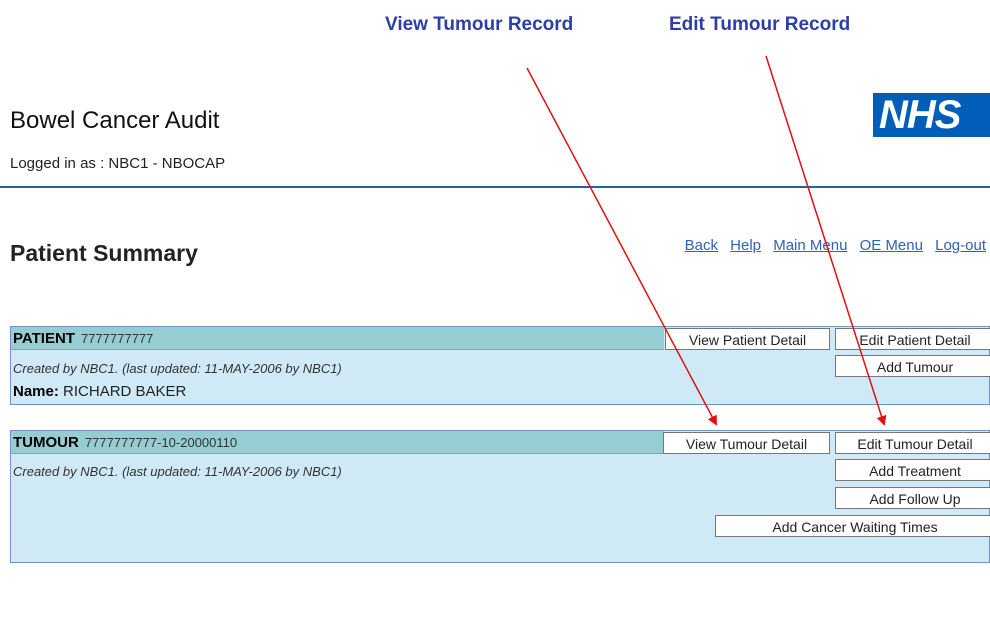 This screenshot has height=621, width=990. Describe the element at coordinates (912, 498) in the screenshot. I see `add-follow-up-button: Add Follow Up` at that location.